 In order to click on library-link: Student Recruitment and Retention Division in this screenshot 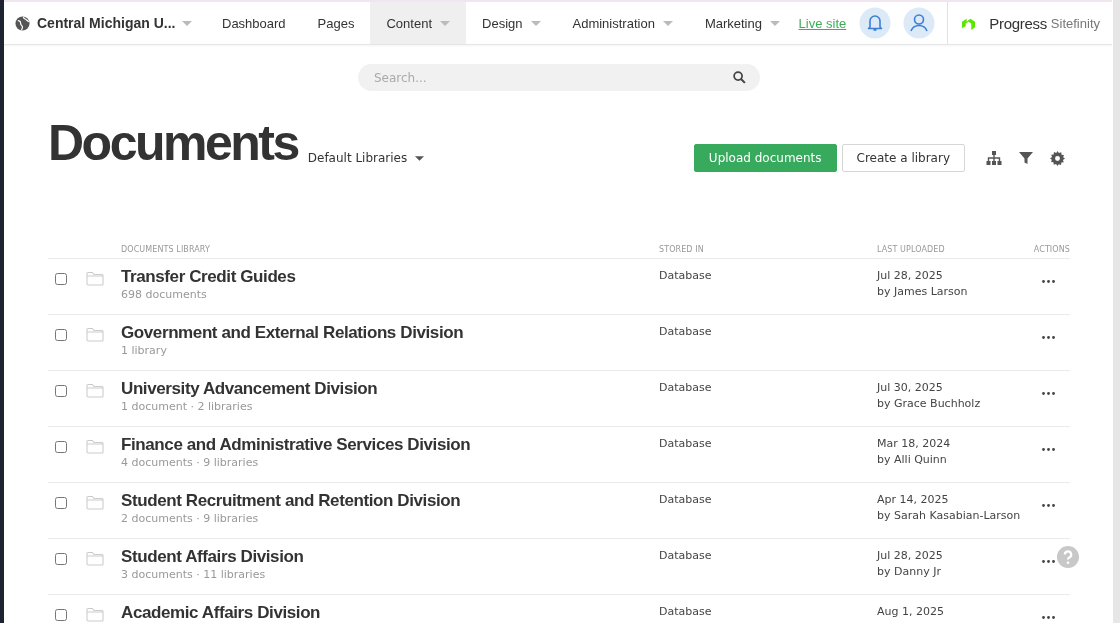, I will do `click(390, 501)`.